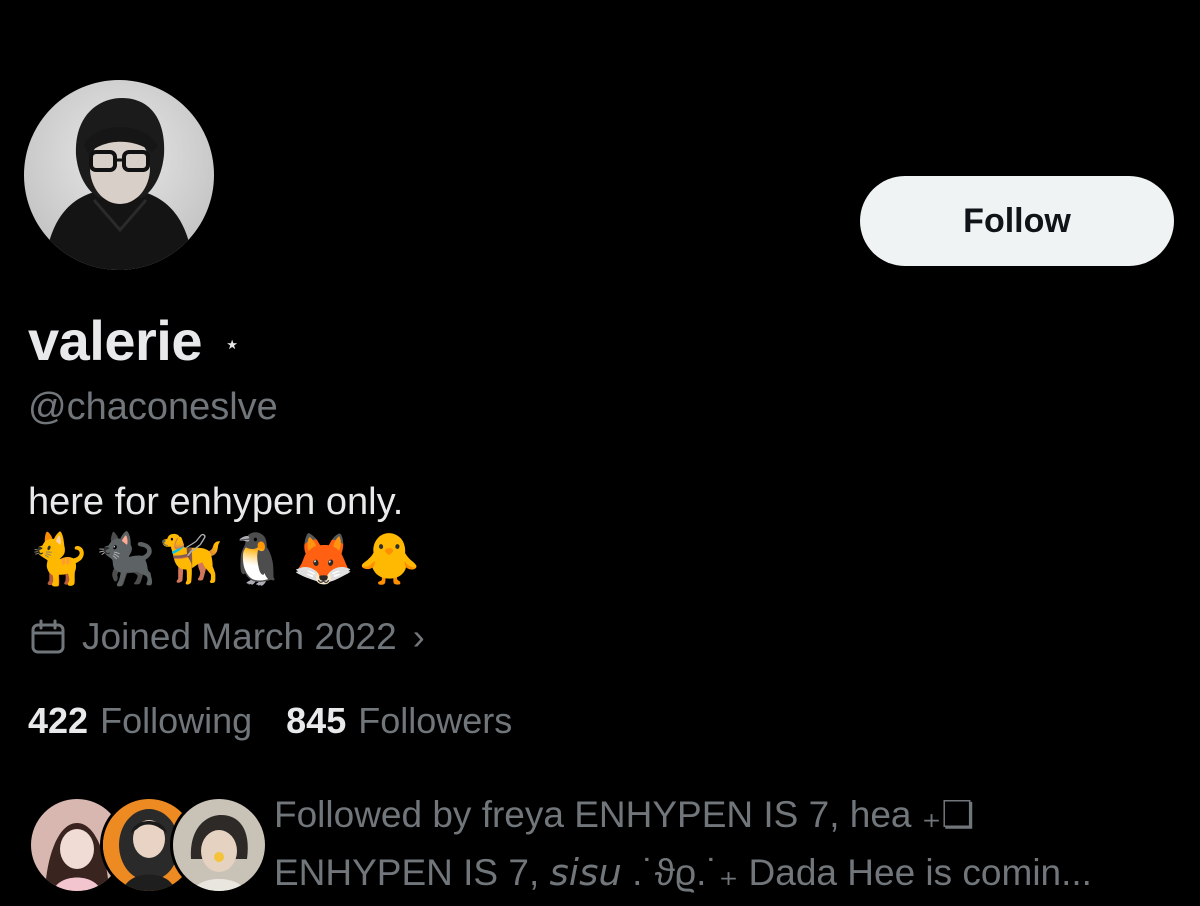 Image resolution: width=1200 pixels, height=906 pixels. What do you see at coordinates (216, 502) in the screenshot?
I see `profile-bio: here for enhypen only.` at bounding box center [216, 502].